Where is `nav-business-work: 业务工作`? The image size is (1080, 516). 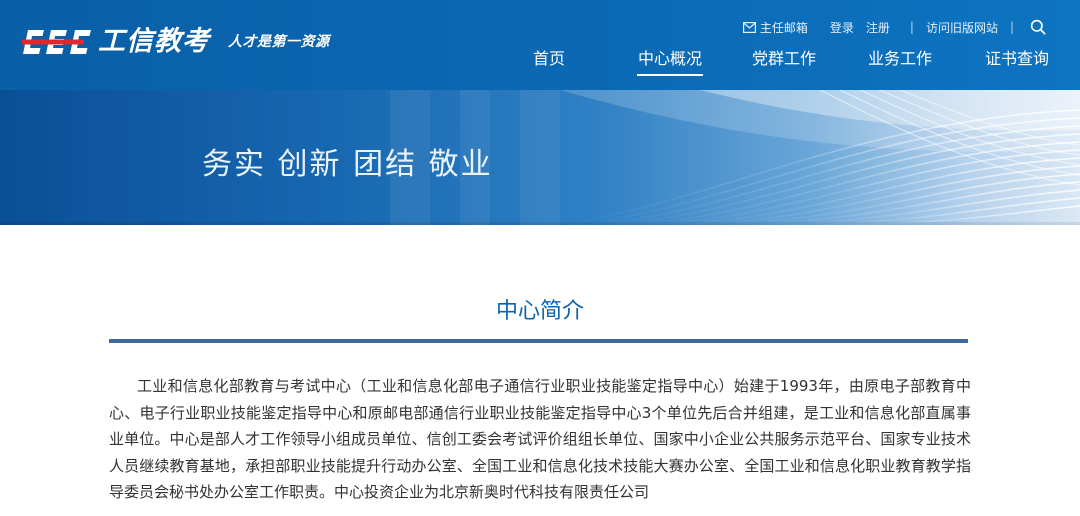 nav-business-work: 业务工作 is located at coordinates (900, 61).